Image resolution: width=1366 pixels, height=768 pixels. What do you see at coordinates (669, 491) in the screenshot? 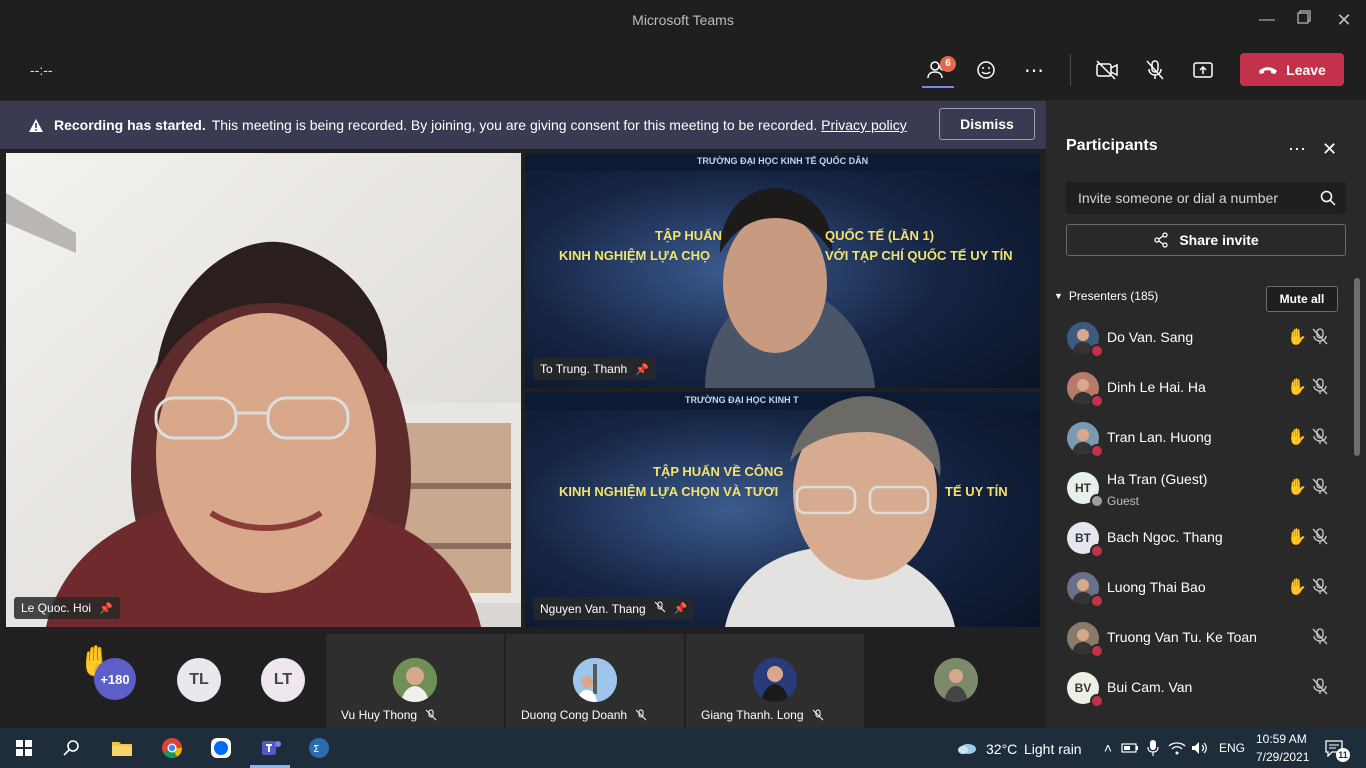
I see `slide-line: KINH NGHIỆM LỰA CHỌN VÀ TƯƠI` at bounding box center [669, 491].